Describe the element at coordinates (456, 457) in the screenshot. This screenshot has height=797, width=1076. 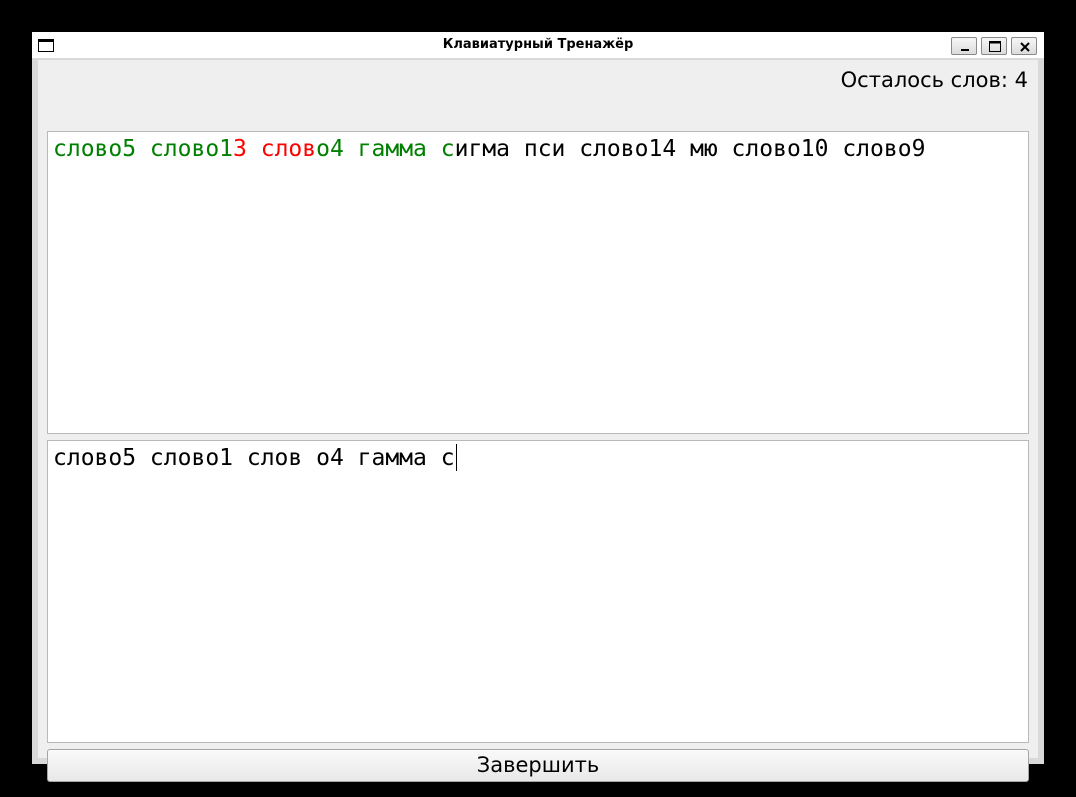
I see `text-caret` at that location.